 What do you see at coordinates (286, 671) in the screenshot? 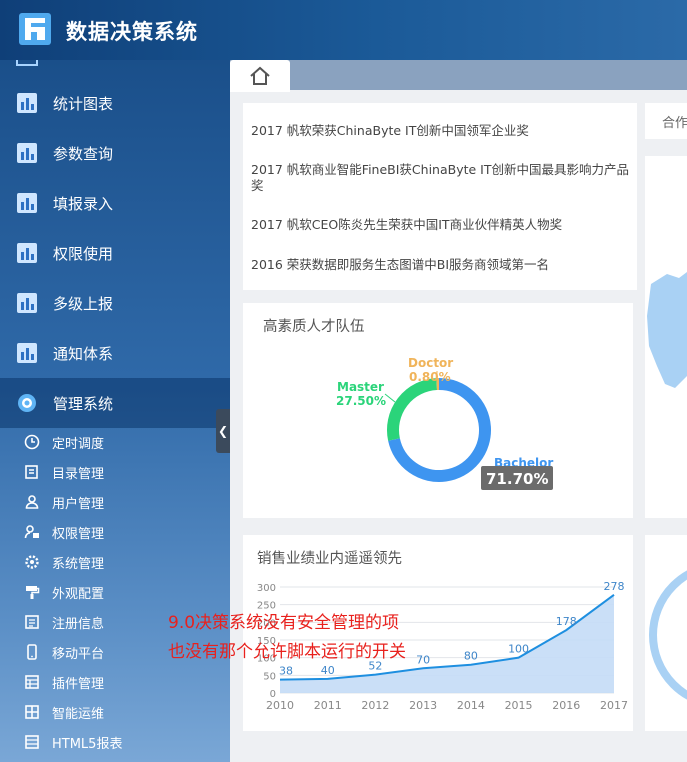
I see `data-label: 38` at bounding box center [286, 671].